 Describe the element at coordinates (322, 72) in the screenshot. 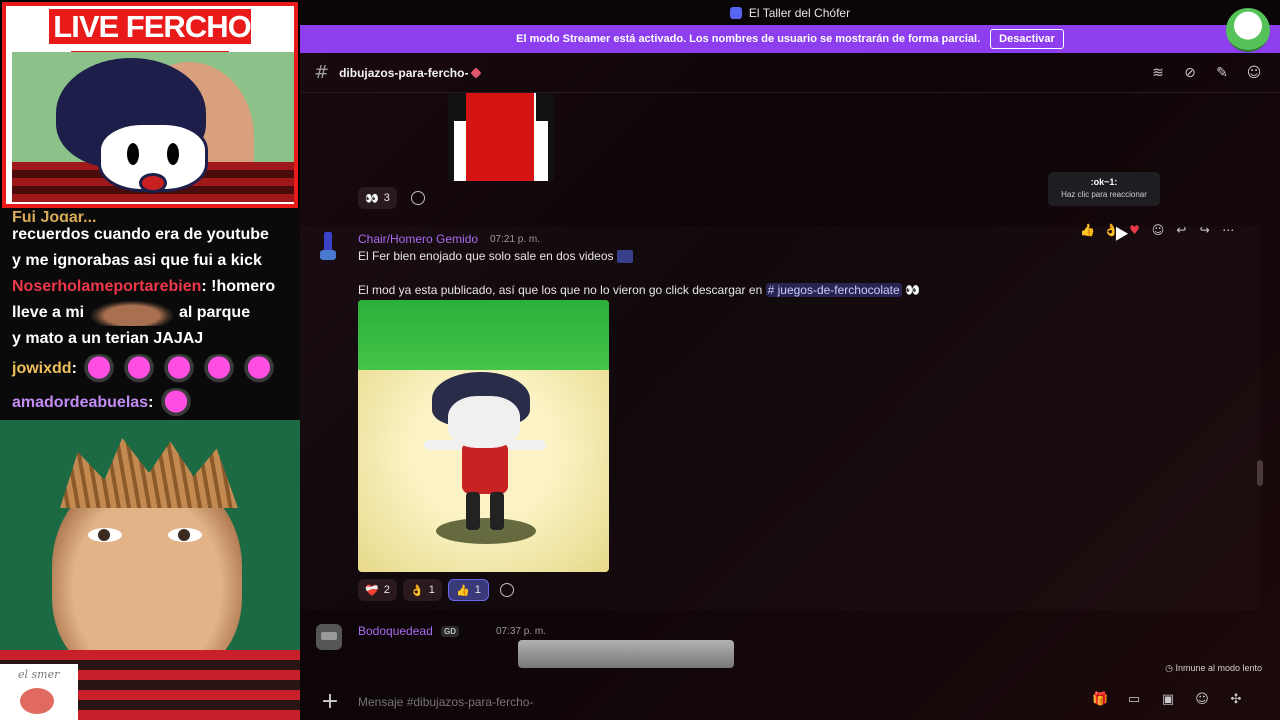

I see `hash-icon: #` at that location.